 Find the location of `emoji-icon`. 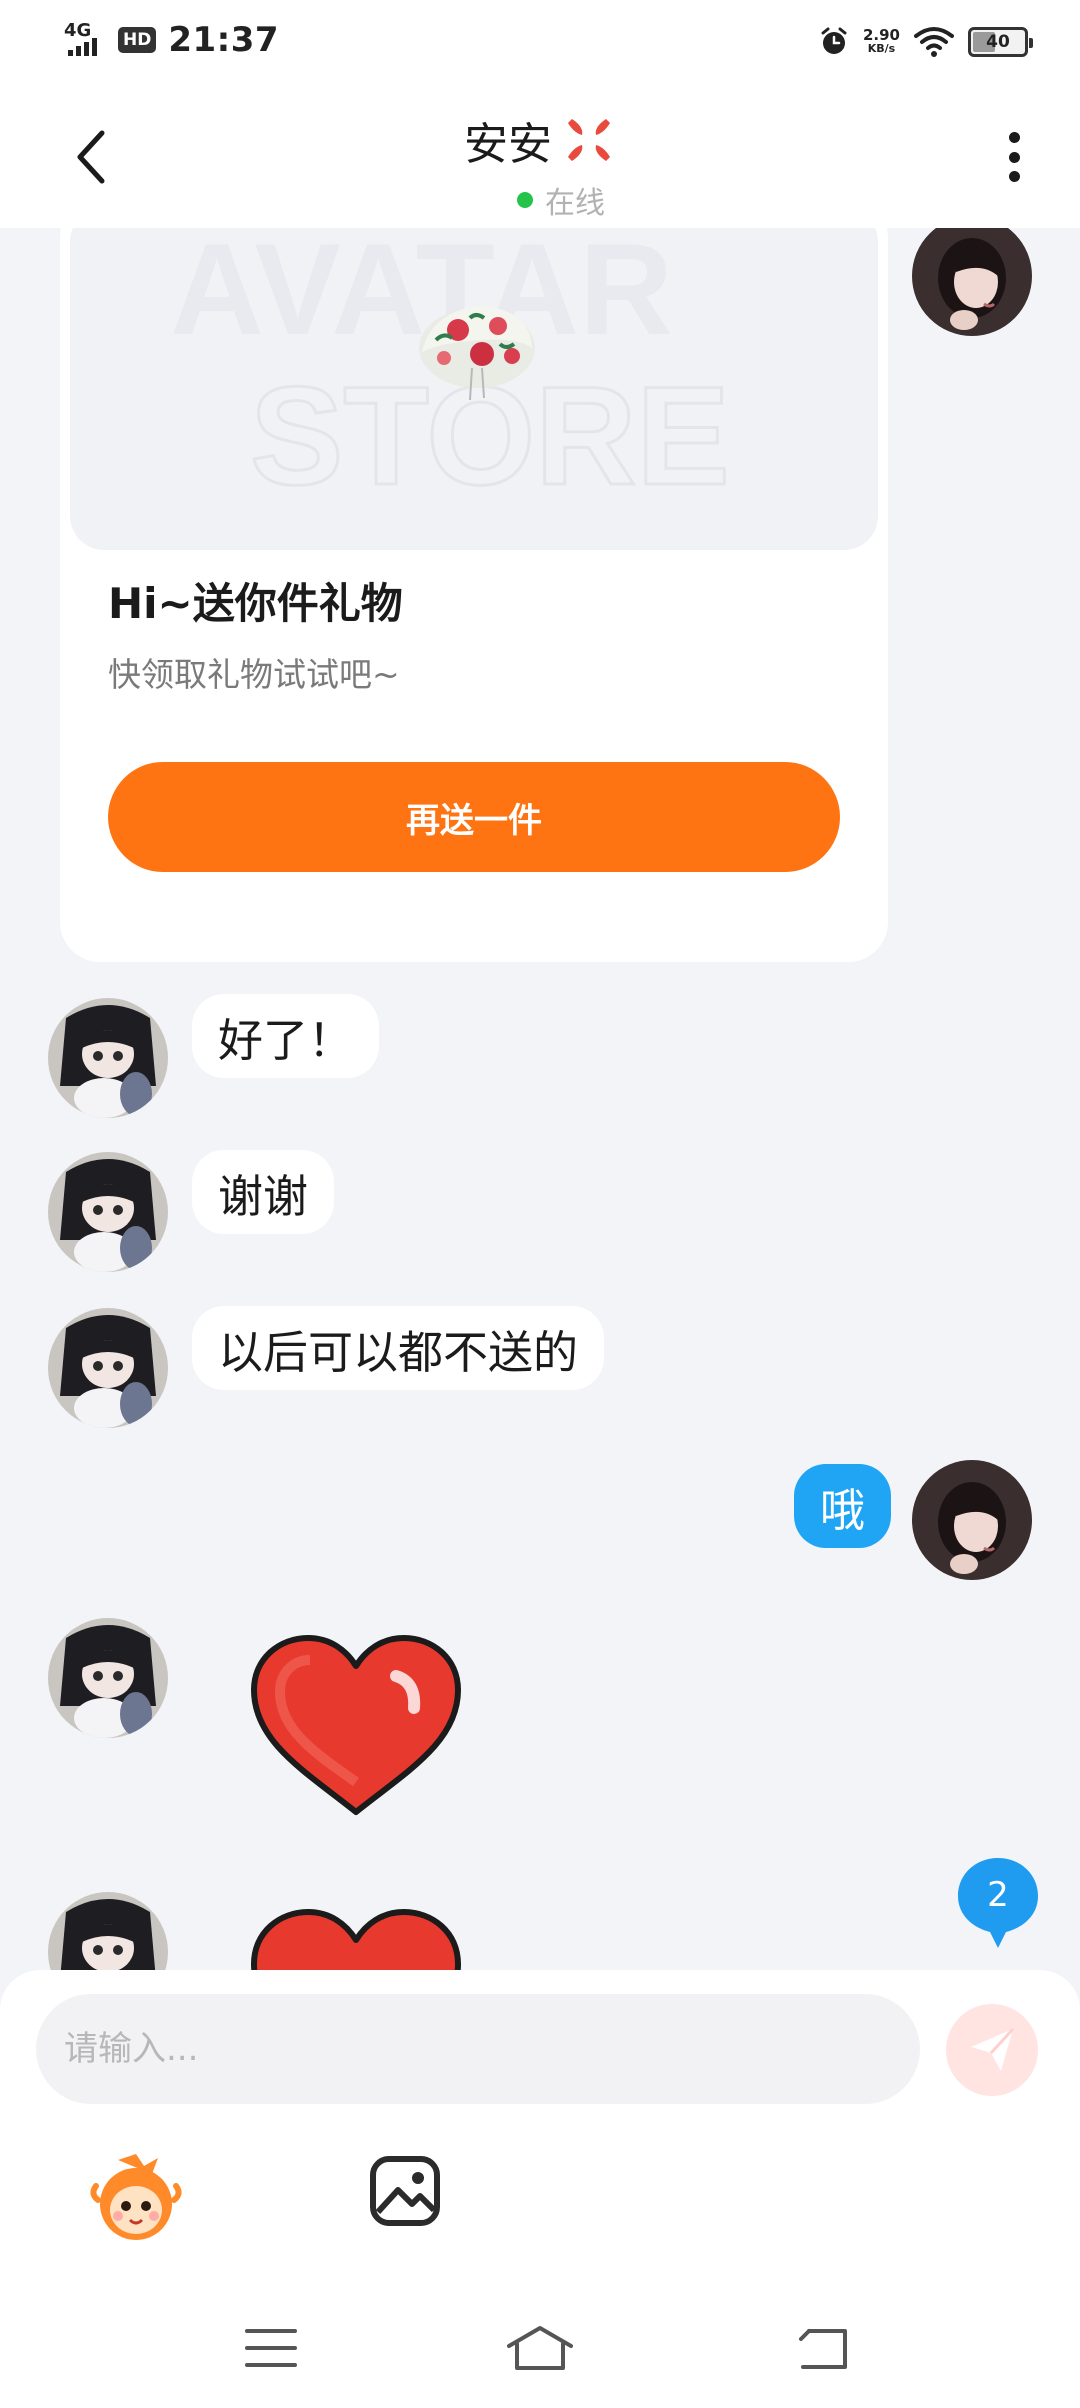

emoji-icon is located at coordinates (136, 2198).